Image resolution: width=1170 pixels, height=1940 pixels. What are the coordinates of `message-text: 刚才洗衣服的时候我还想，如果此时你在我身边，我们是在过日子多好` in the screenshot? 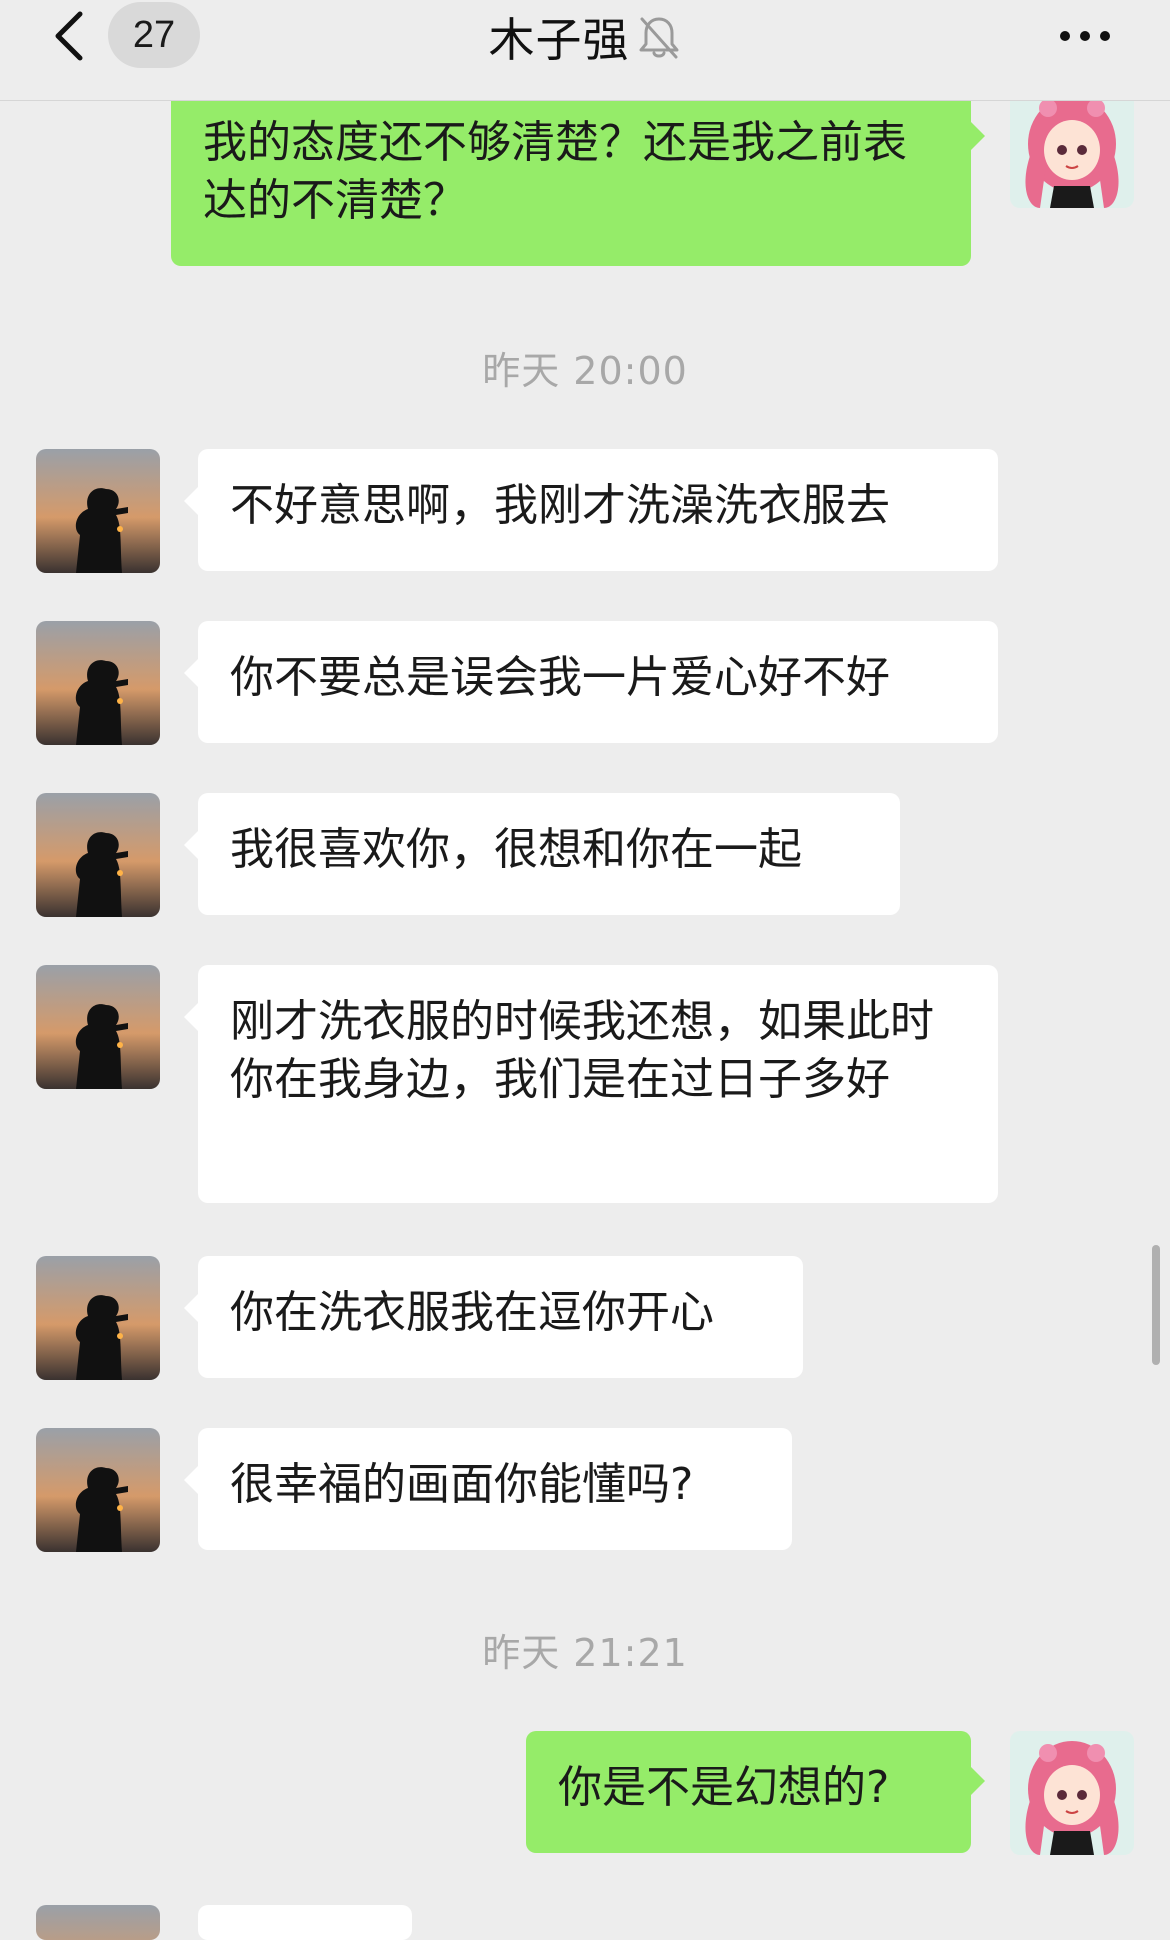 It's located at (582, 1050).